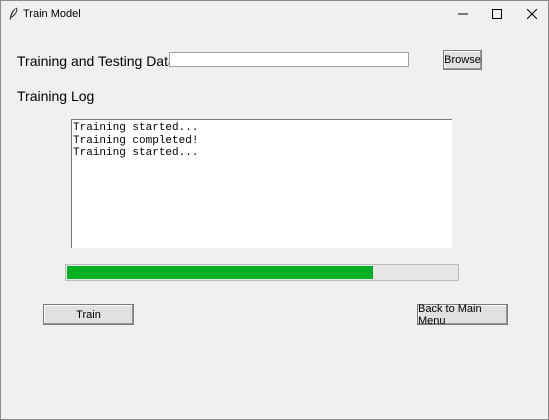 This screenshot has width=549, height=420. I want to click on train-button: Train, so click(88, 314).